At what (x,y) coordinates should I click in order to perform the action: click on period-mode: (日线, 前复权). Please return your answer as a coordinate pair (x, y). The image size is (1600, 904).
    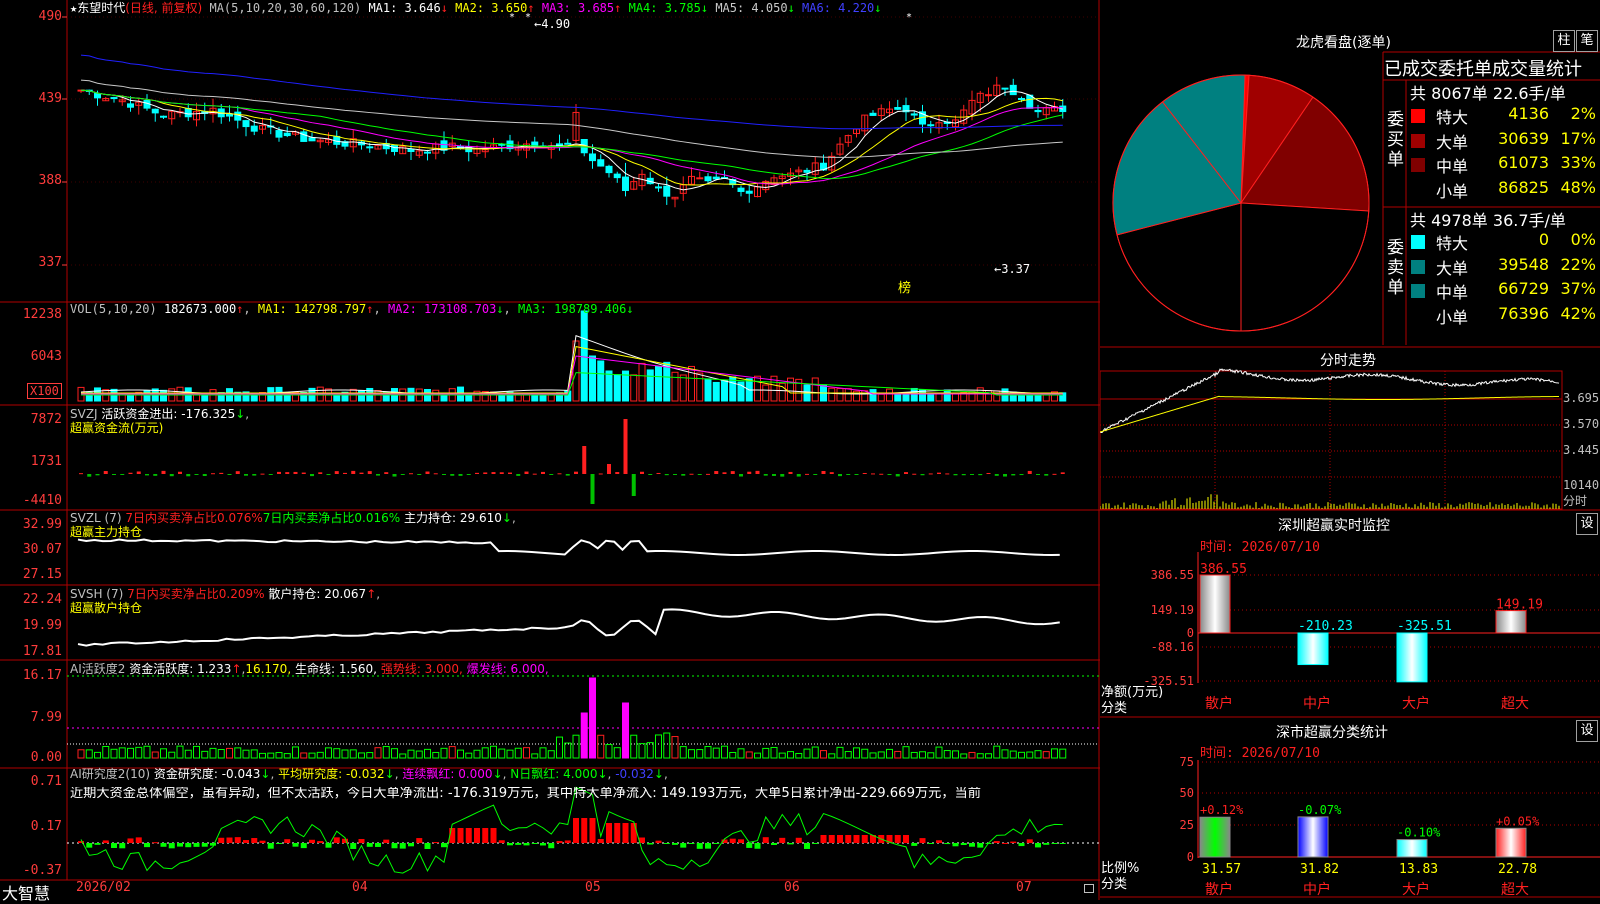
    Looking at the image, I should click on (163, 8).